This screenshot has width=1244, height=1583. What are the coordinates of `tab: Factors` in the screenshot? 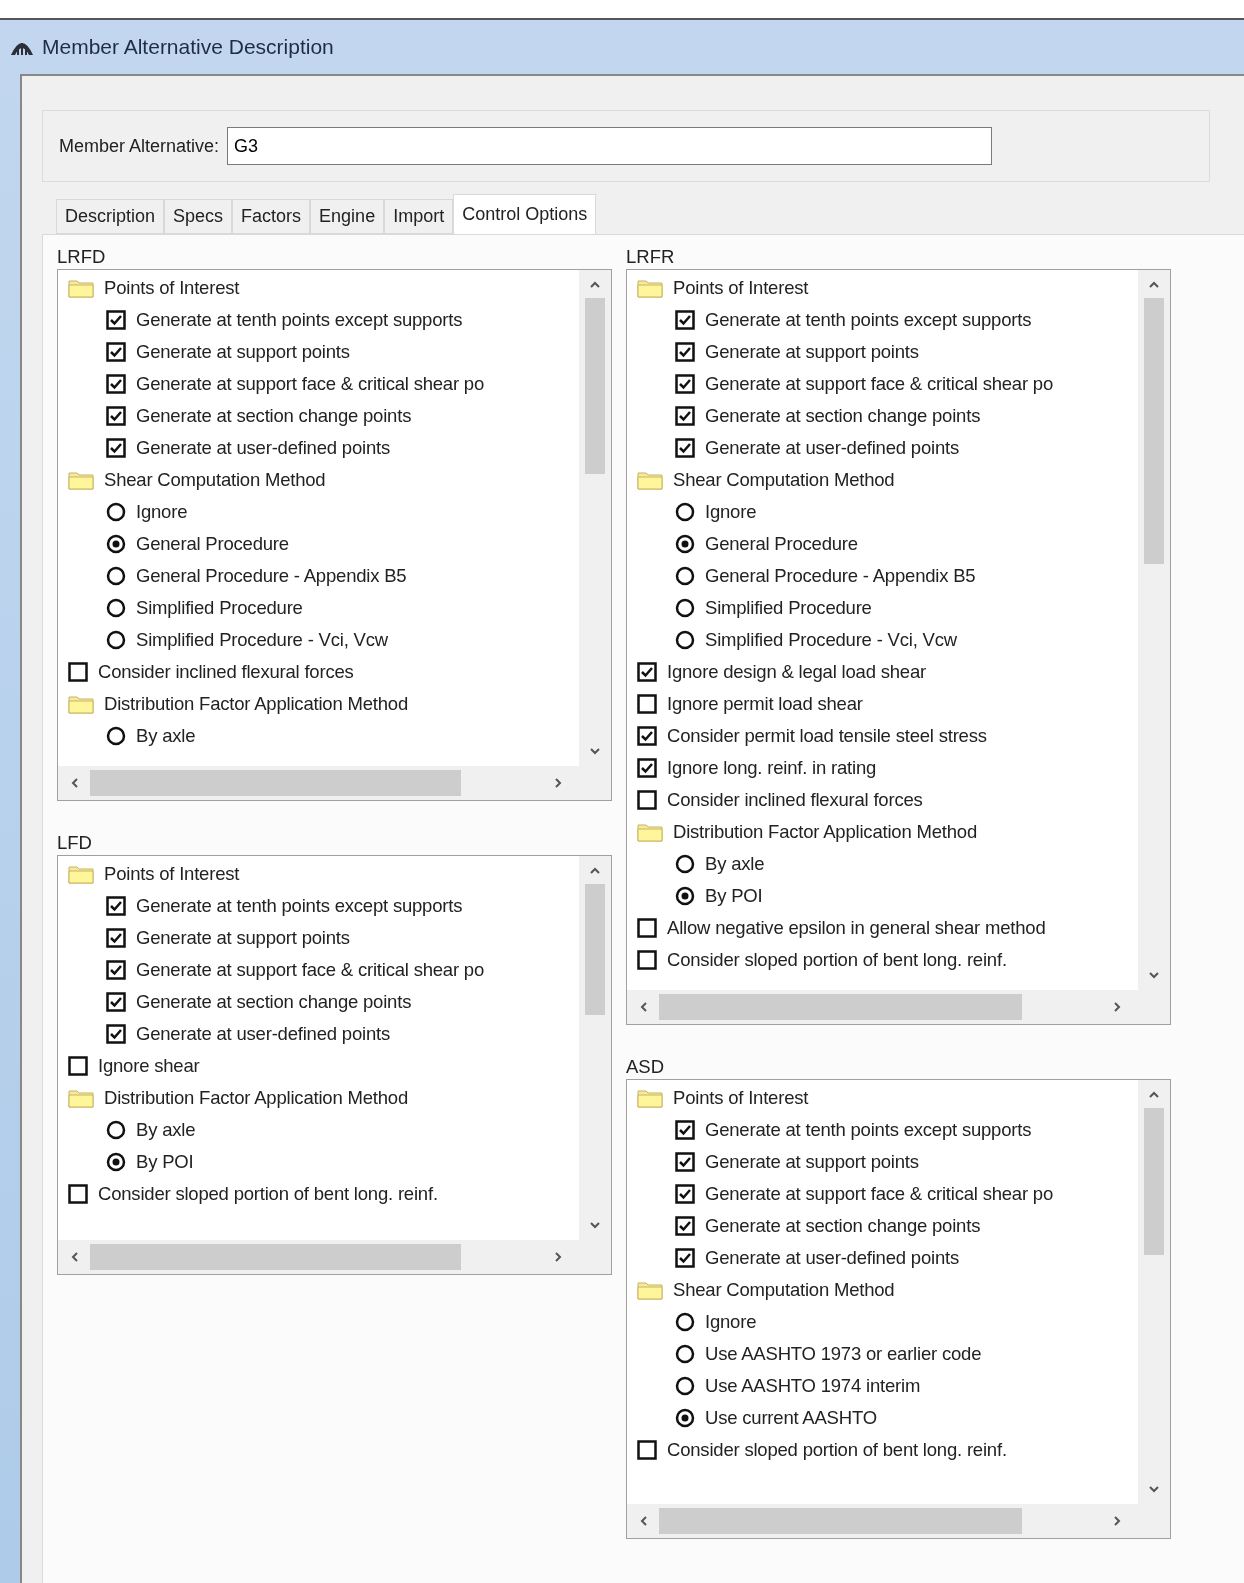 It's located at (271, 216).